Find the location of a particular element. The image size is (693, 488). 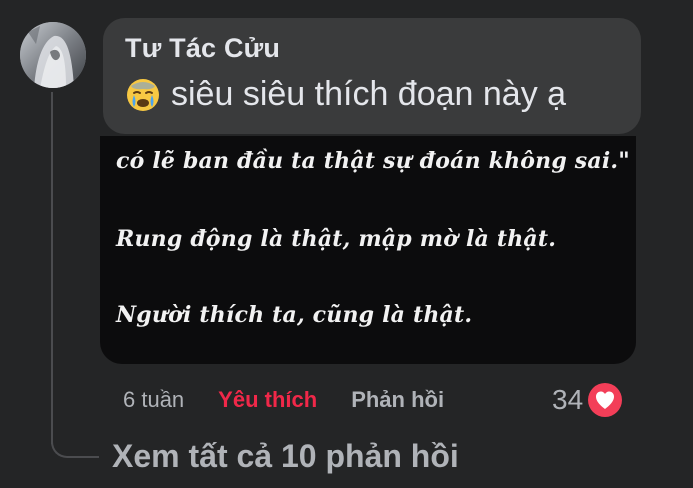

heart-icon is located at coordinates (605, 400).